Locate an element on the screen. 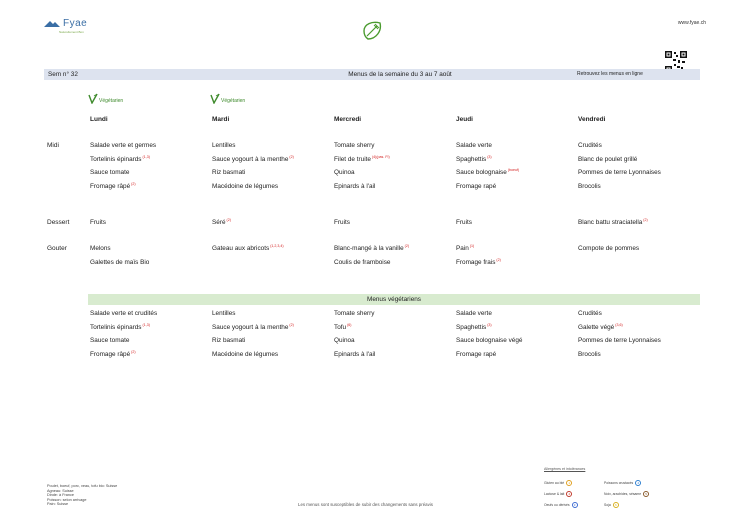  menu-item-midi: Sauce yogourt à la menthe (2) is located at coordinates (253, 159).